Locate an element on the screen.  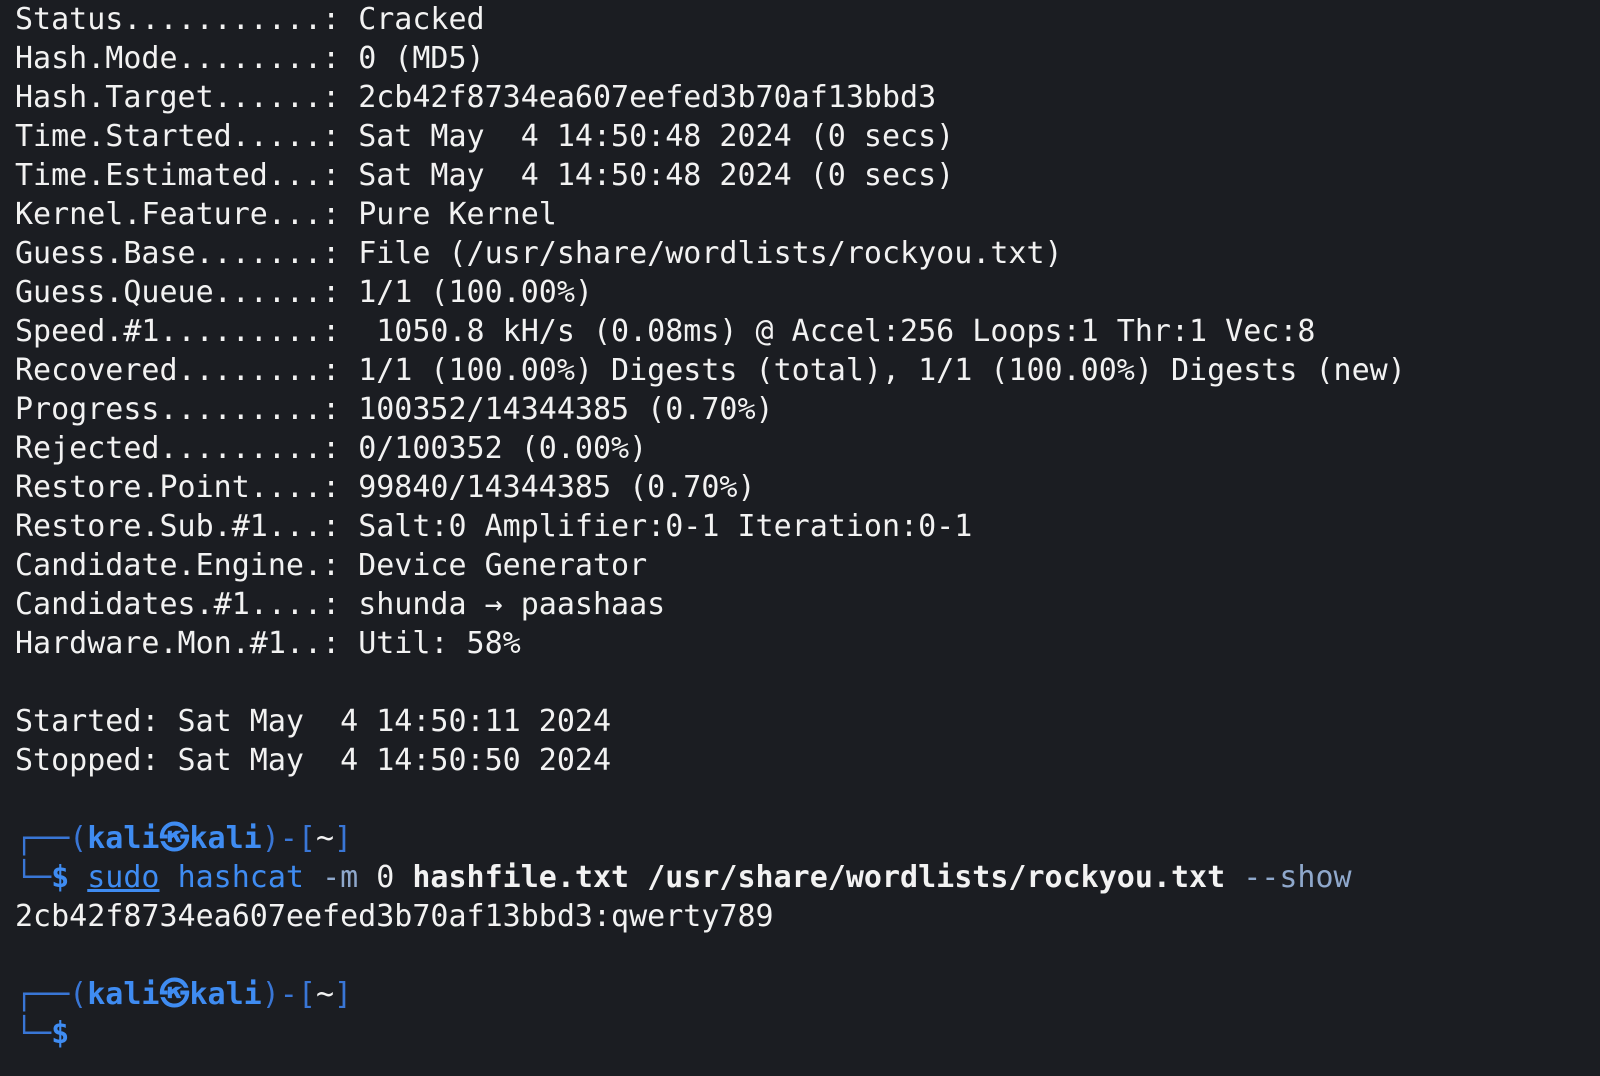
status-key: Guess.Base is located at coordinates (105, 253).